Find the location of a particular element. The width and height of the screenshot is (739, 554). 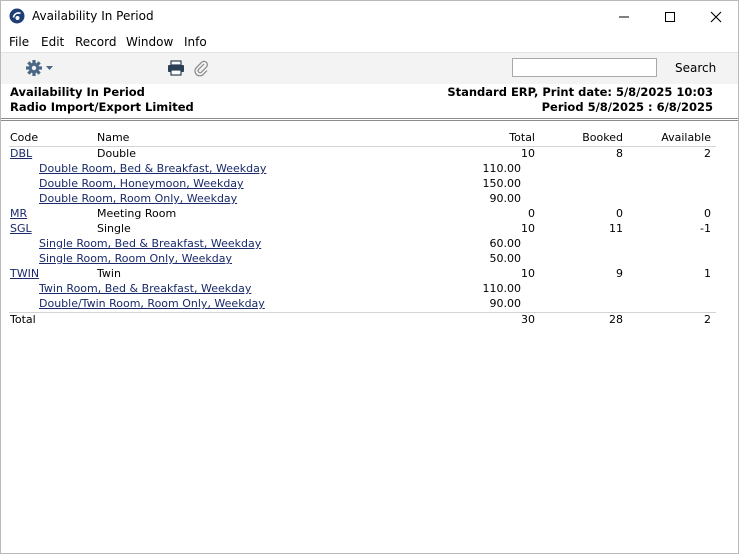

rate-link: Double/Twin Room, Room Only, Weekday is located at coordinates (152, 303).